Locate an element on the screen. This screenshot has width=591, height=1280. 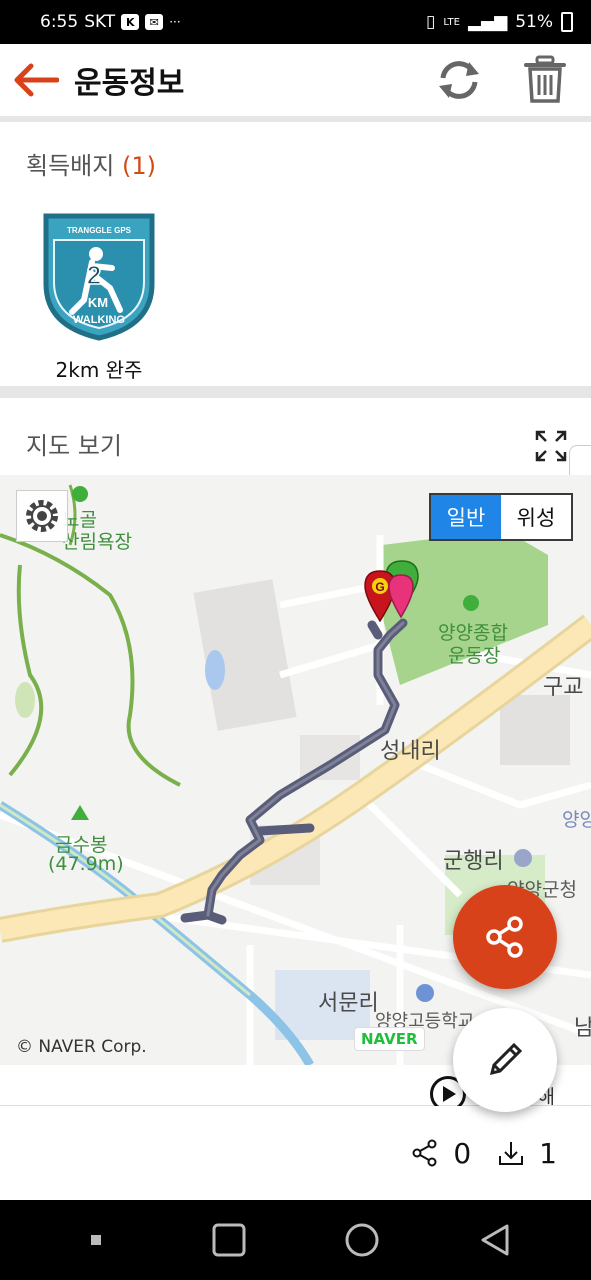
page-title: 운동정보 is located at coordinates (129, 83).